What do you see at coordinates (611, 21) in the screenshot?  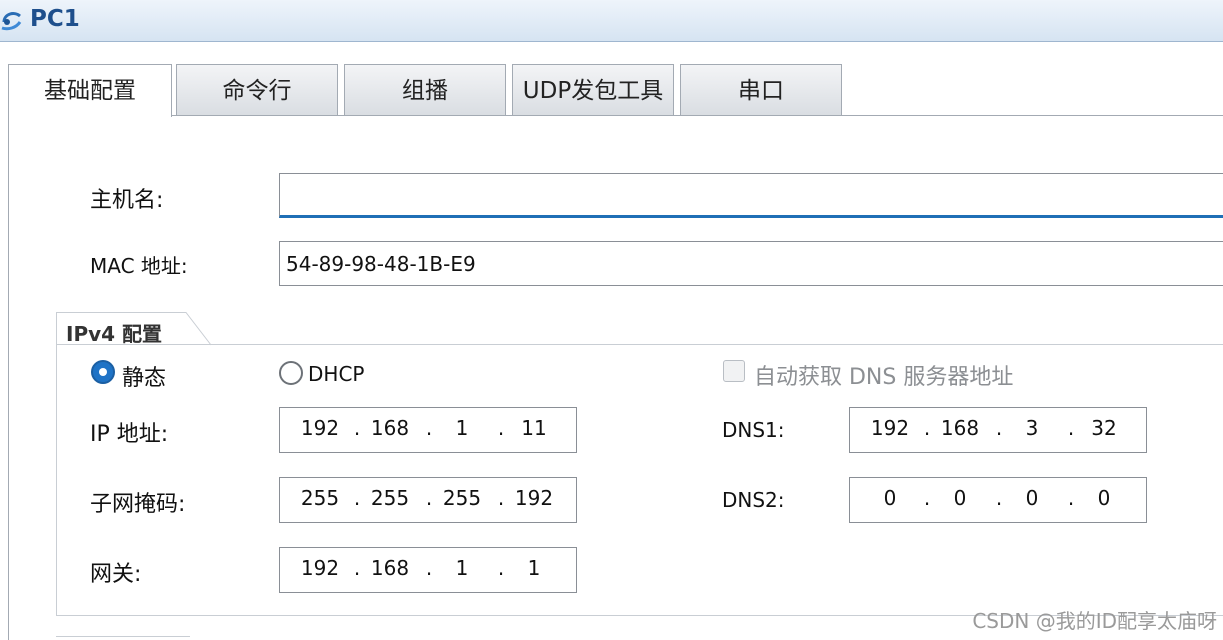 I see `title-bar: PC1` at bounding box center [611, 21].